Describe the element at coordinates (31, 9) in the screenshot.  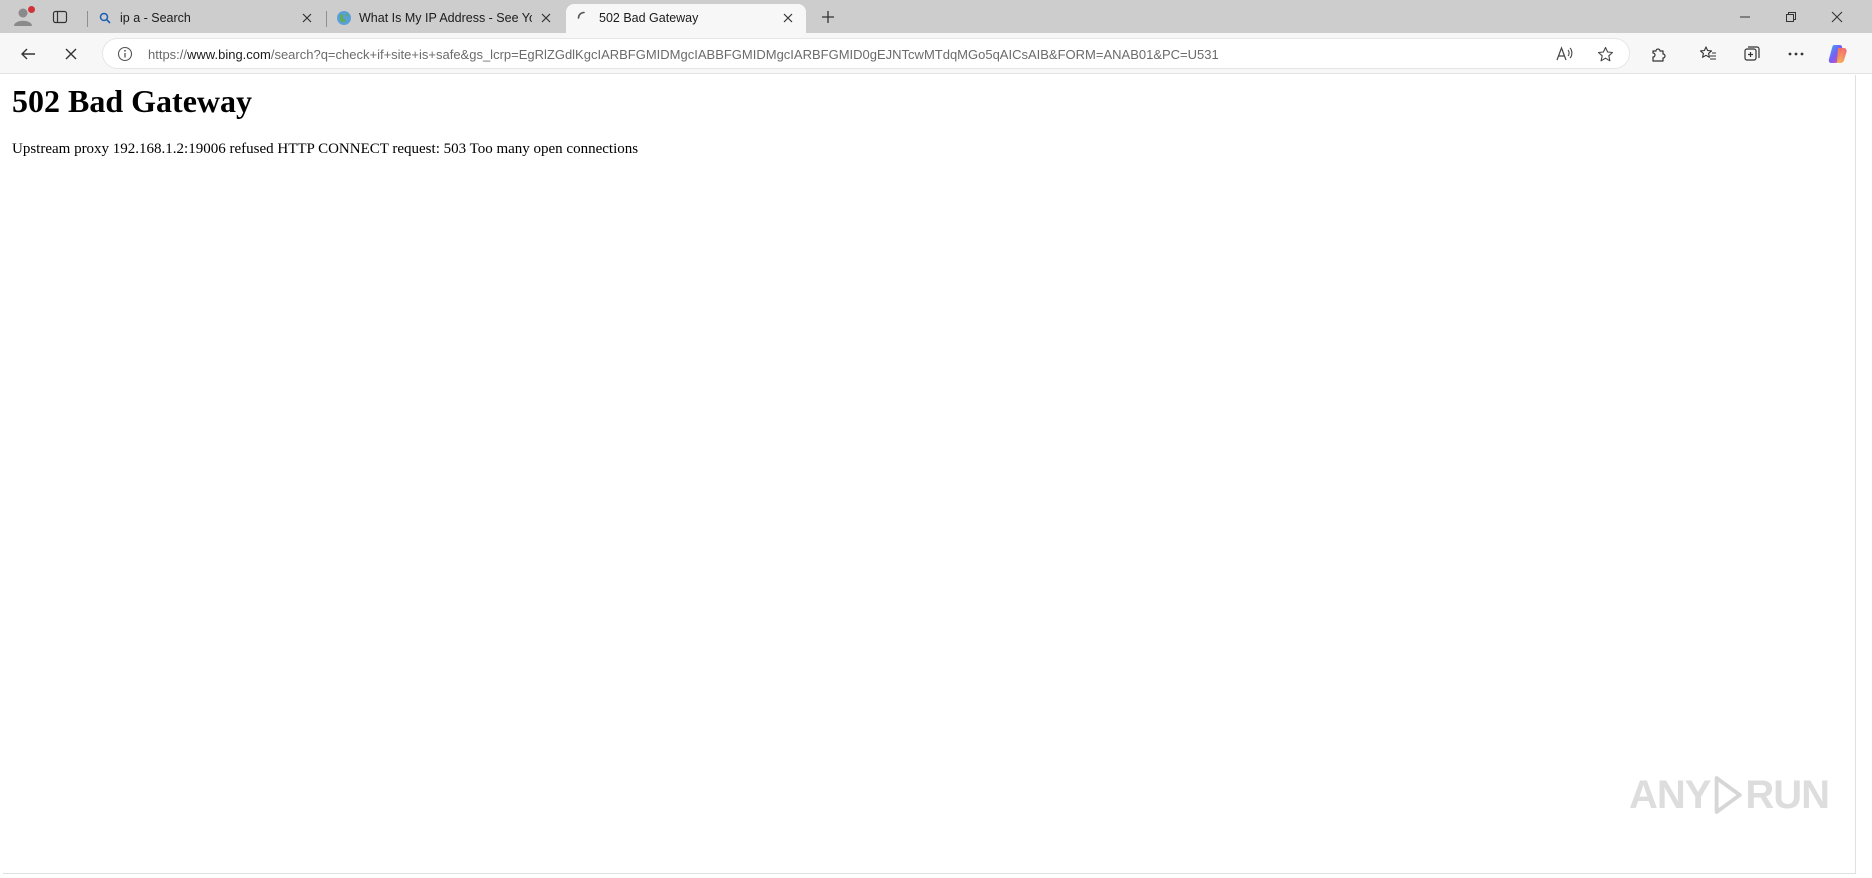
I see `notification-badge` at that location.